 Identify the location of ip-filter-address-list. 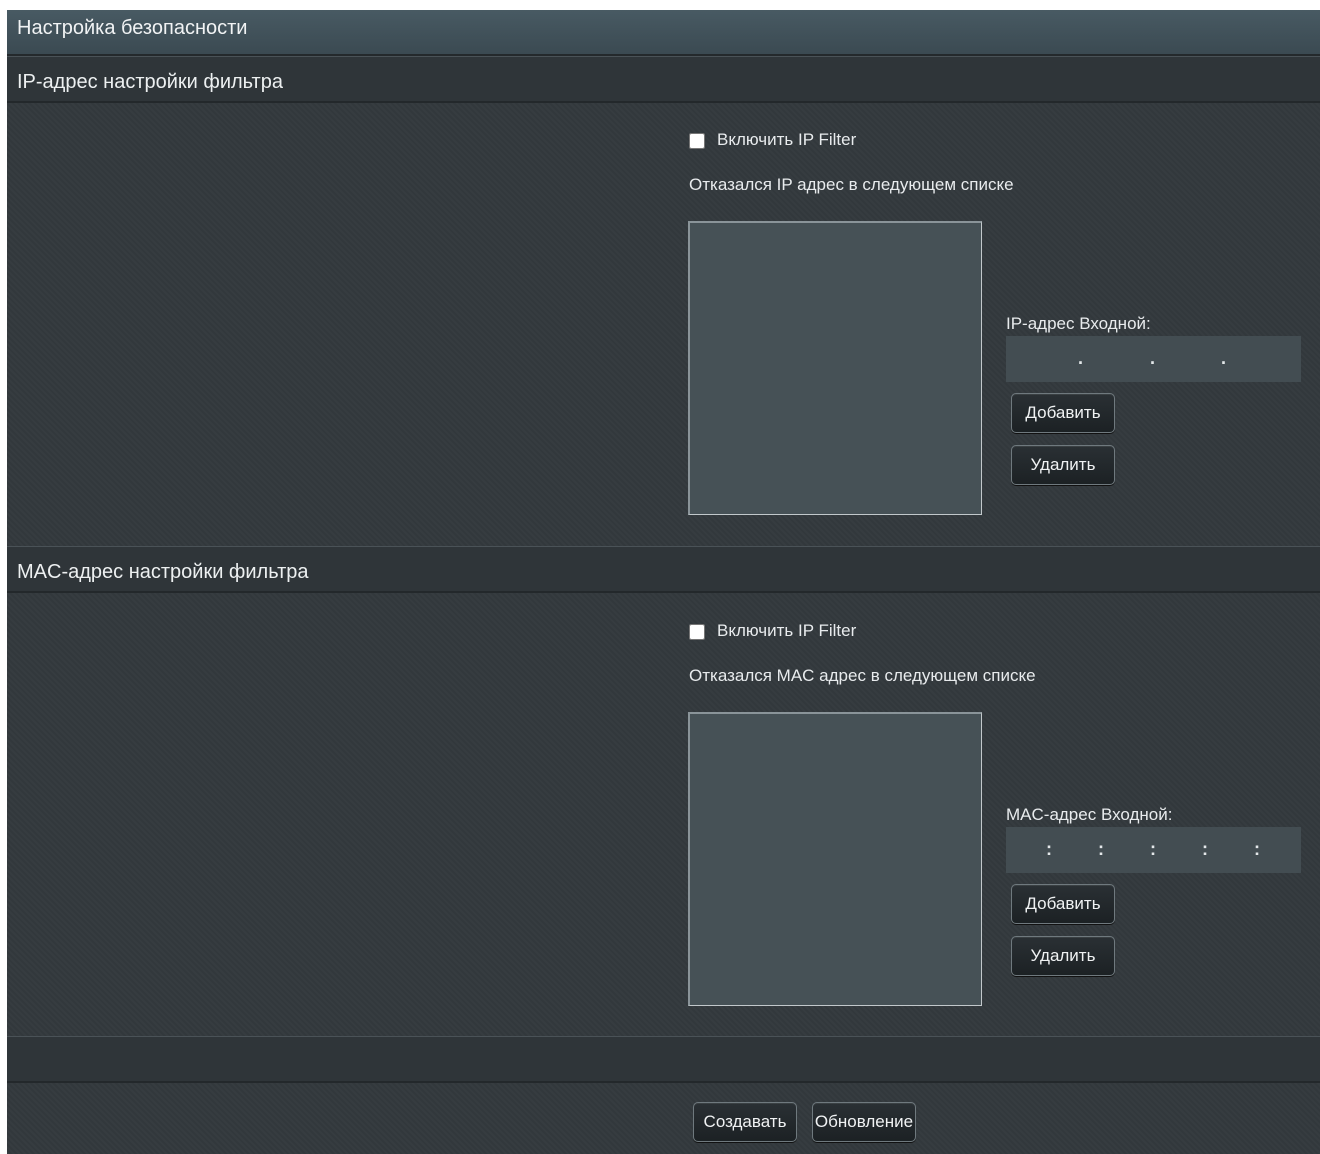
(835, 368).